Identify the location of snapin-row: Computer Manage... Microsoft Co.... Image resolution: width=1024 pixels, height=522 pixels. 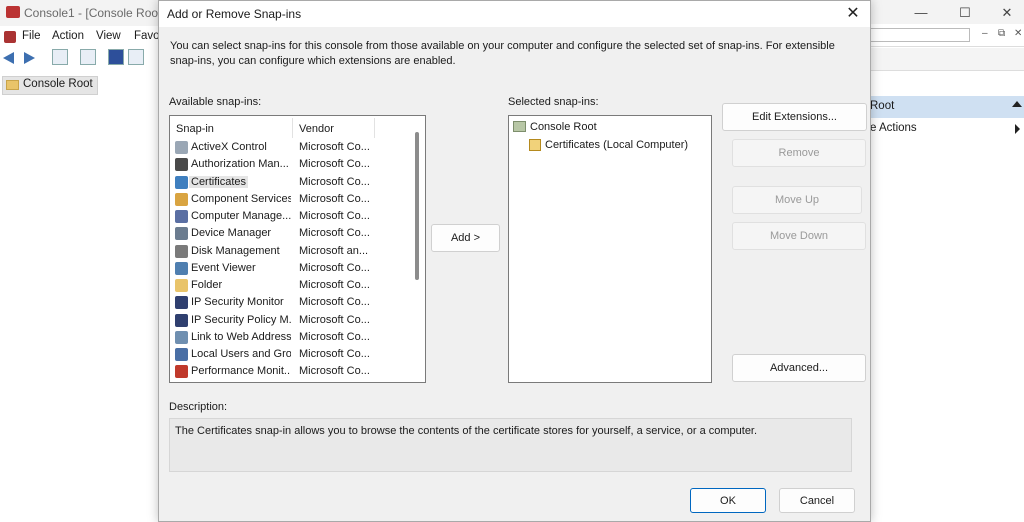
(290, 216).